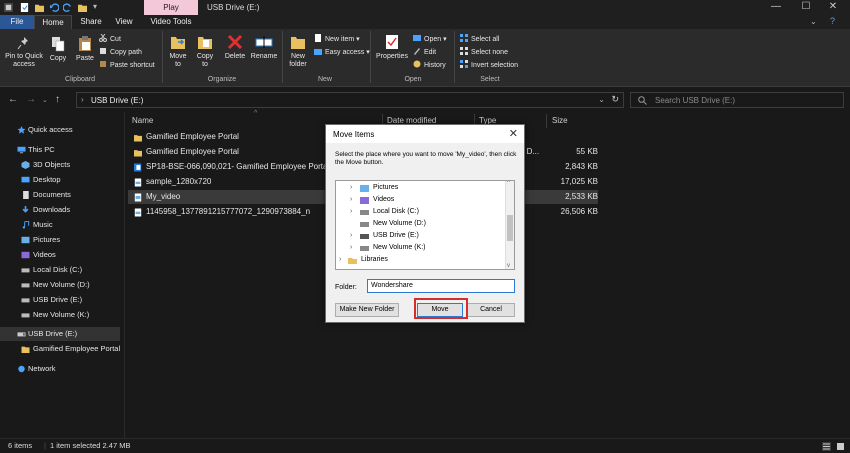  I want to click on nav-item-new-volume-d: New Volume (D:), so click(60, 285).